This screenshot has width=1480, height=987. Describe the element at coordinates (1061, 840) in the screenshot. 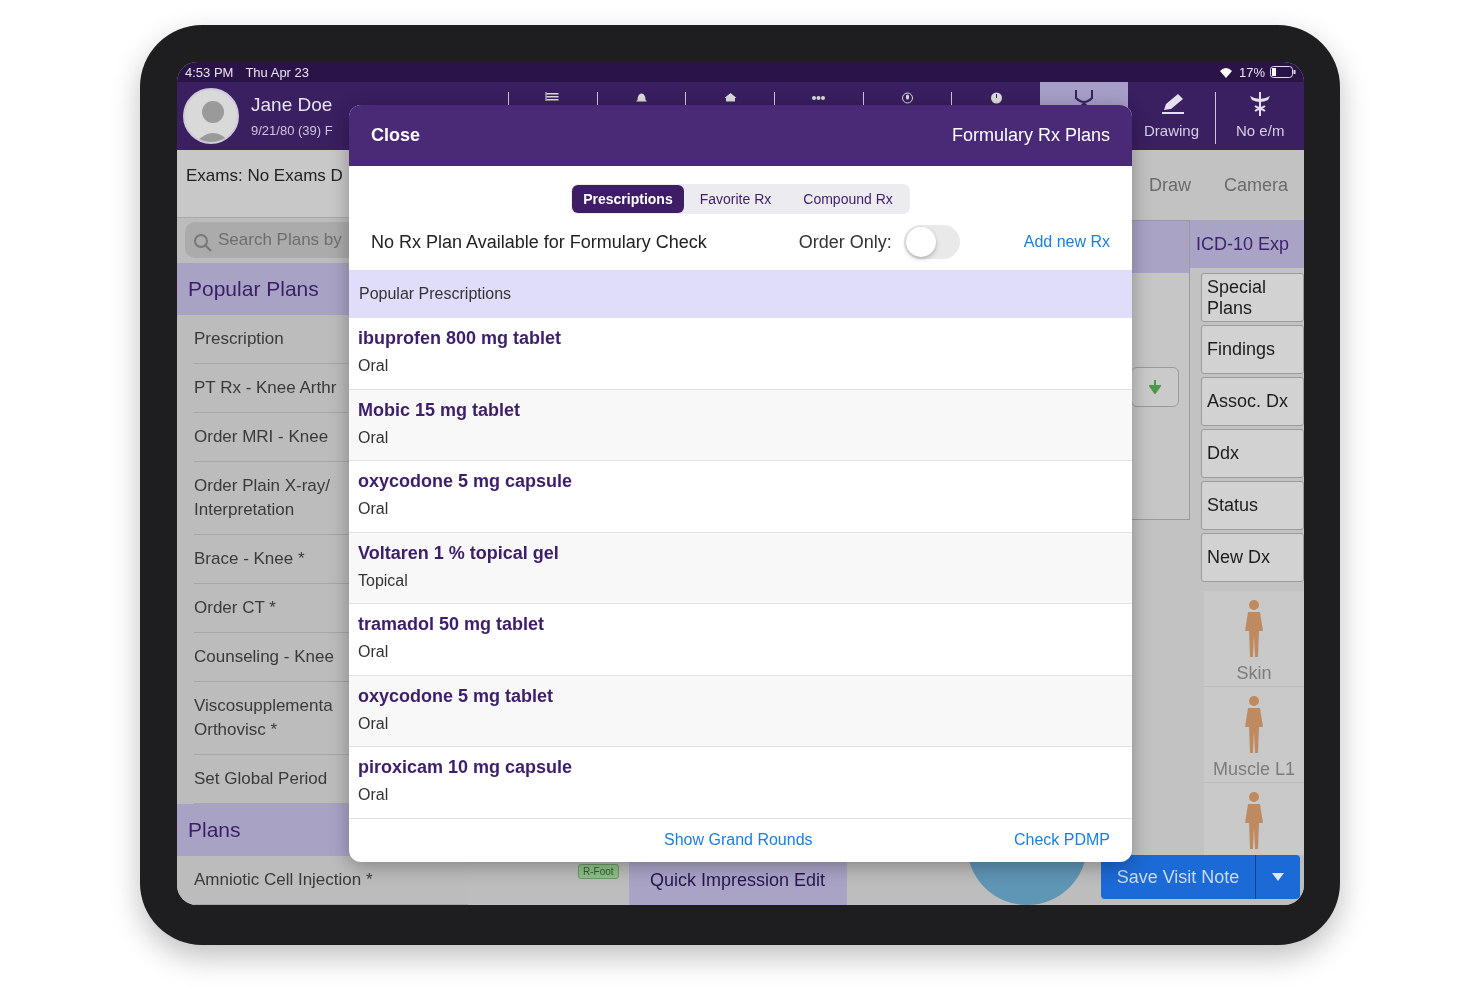

I see `footer-link: Check PDMP` at that location.